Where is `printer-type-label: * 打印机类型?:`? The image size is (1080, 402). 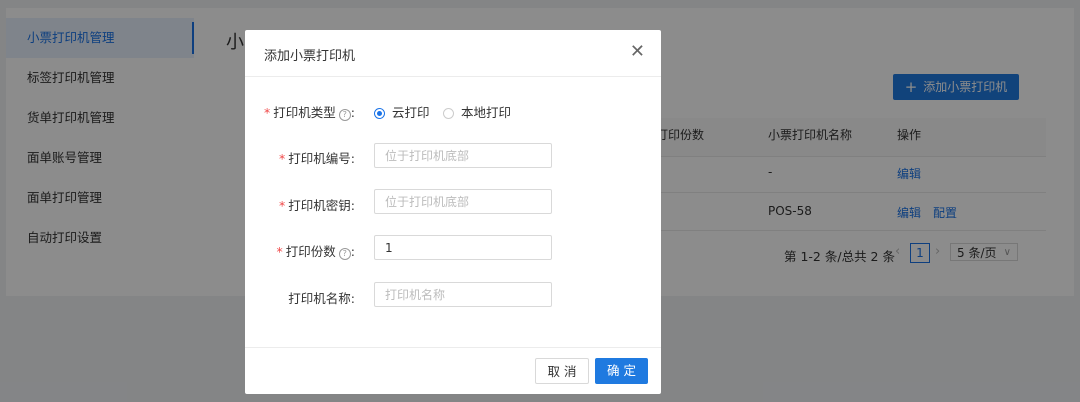
printer-type-label: * 打印机类型?: is located at coordinates (309, 111).